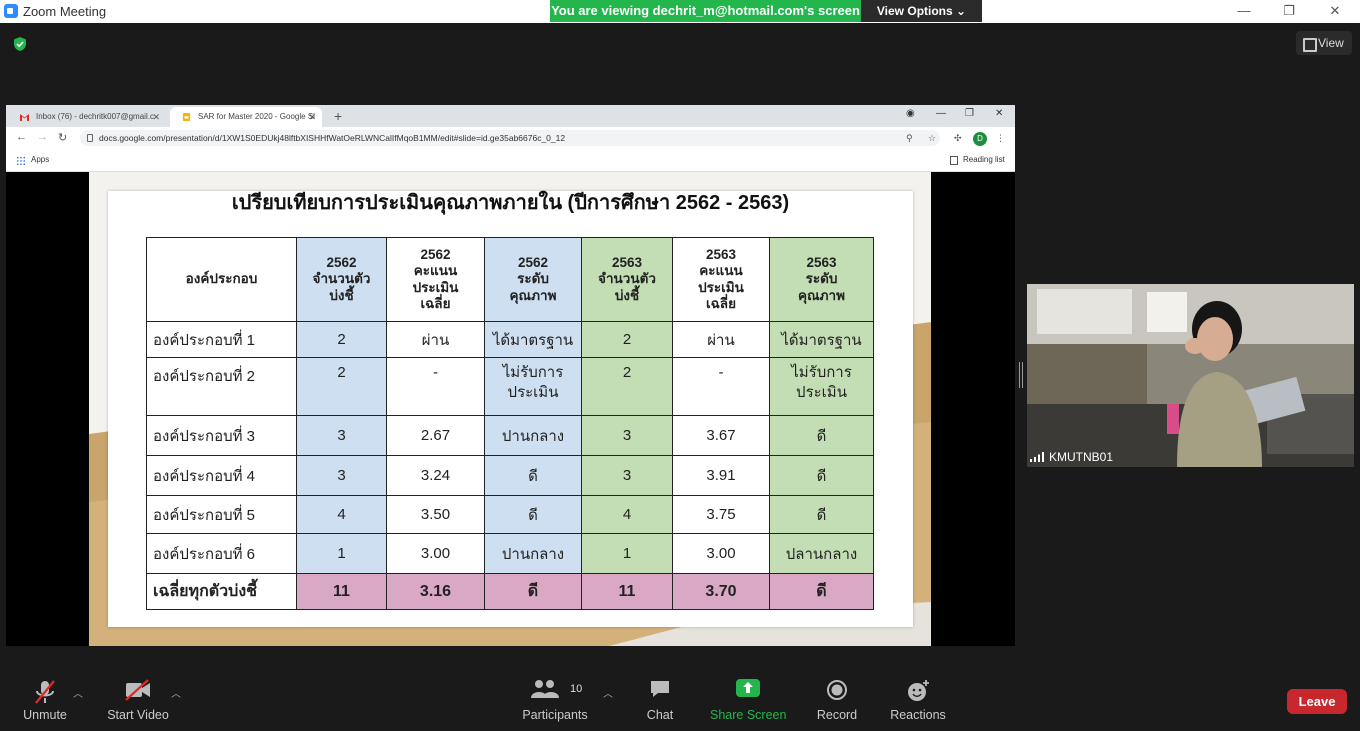 The width and height of the screenshot is (1360, 731). Describe the element at coordinates (341, 279) in the screenshot. I see `table-header-cell: 2562 จำนวนตัว บ่งชี้` at that location.